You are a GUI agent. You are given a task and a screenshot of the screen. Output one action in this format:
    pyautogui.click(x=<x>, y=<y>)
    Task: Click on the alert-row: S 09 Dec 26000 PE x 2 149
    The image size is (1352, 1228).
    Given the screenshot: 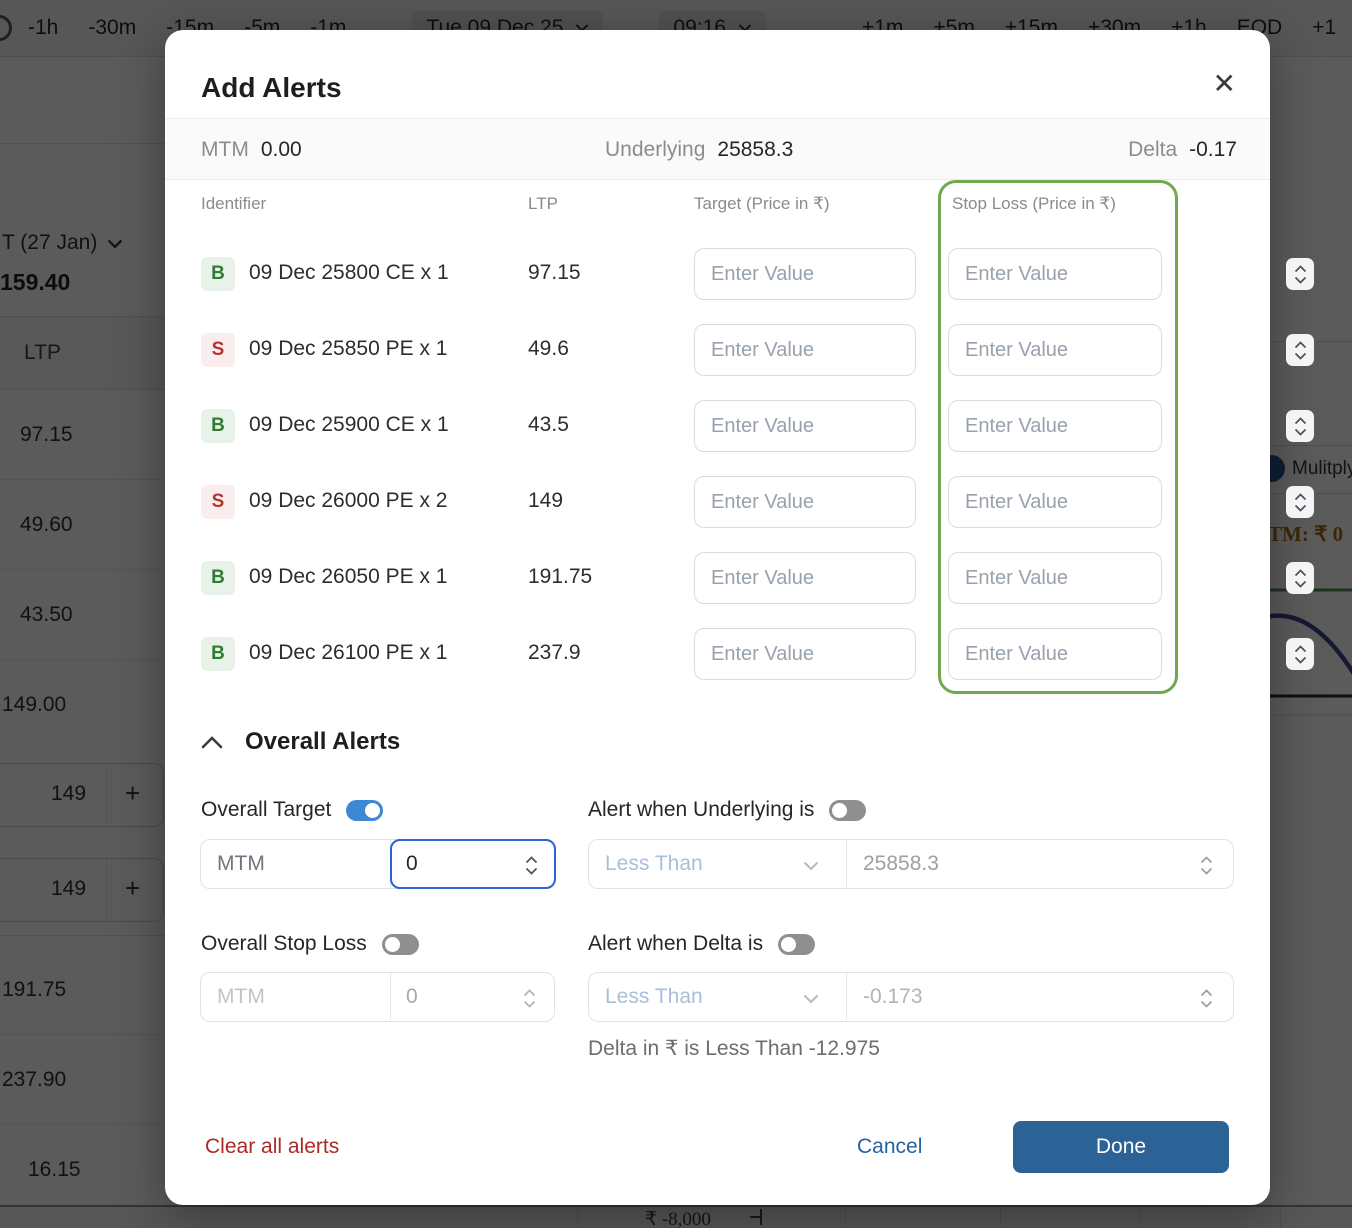 What is the action you would take?
    pyautogui.click(x=739, y=502)
    